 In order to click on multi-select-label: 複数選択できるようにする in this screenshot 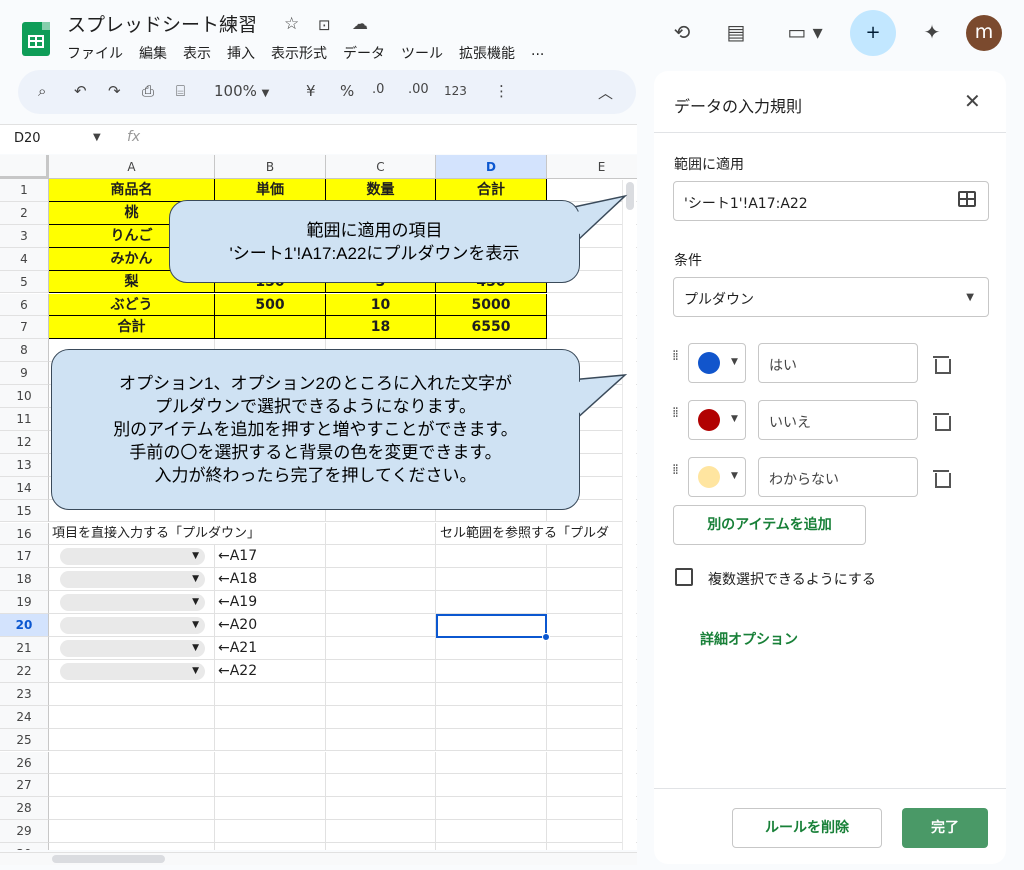, I will do `click(792, 580)`.